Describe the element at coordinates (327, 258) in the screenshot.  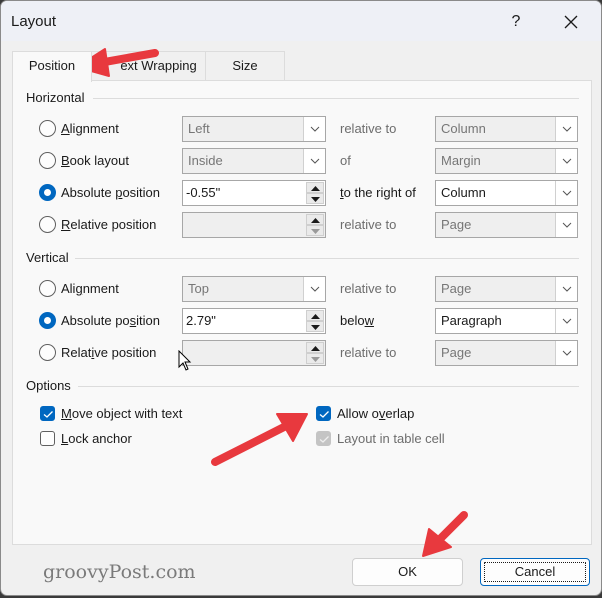
I see `vertical-divider` at that location.